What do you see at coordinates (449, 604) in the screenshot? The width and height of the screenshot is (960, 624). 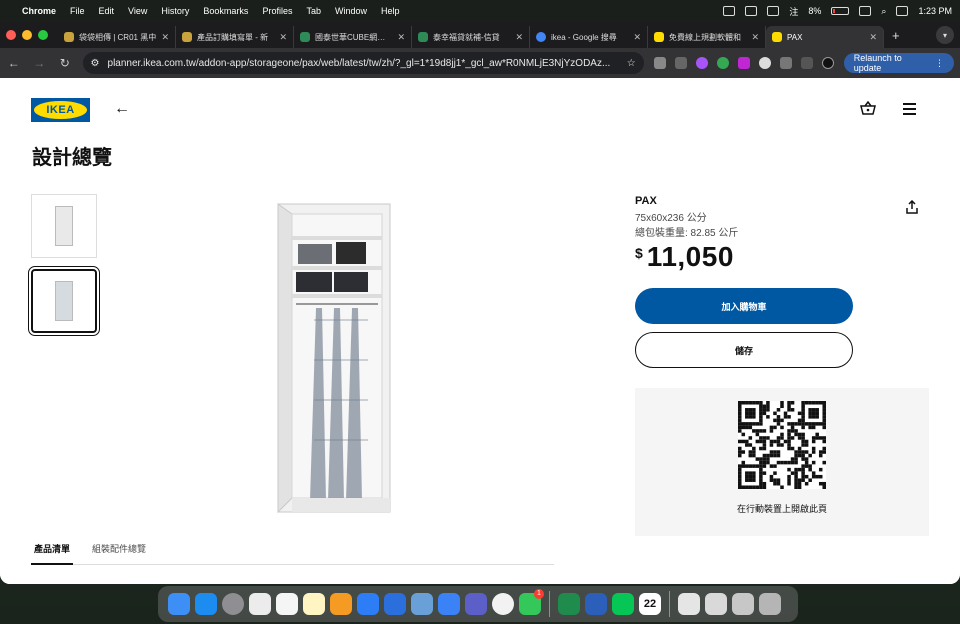 I see `mail-icon` at bounding box center [449, 604].